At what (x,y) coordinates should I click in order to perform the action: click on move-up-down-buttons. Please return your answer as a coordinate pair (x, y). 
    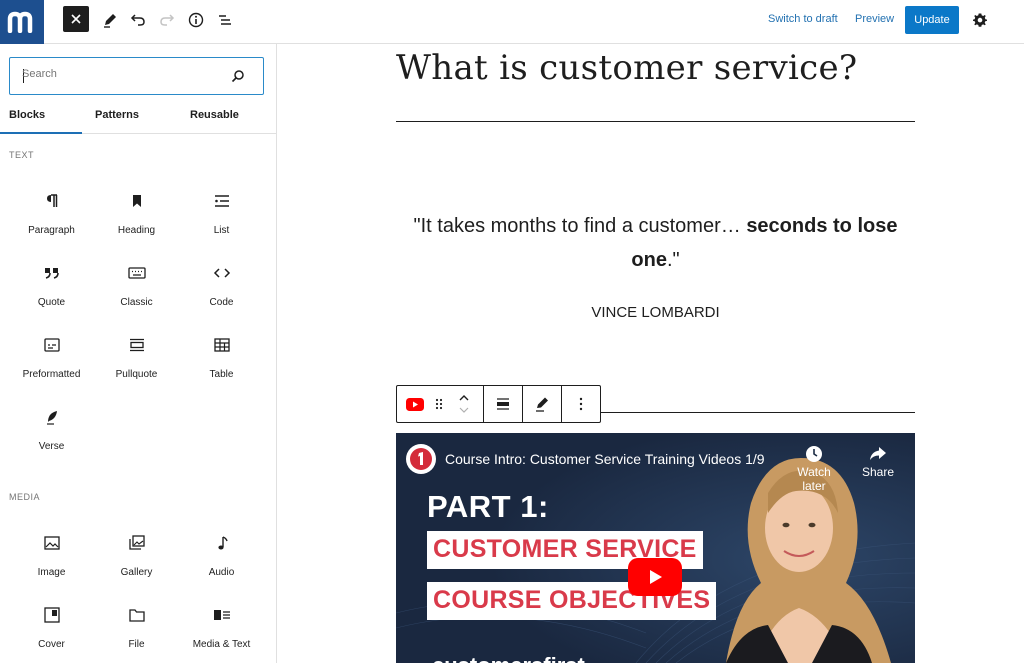
    Looking at the image, I should click on (464, 404).